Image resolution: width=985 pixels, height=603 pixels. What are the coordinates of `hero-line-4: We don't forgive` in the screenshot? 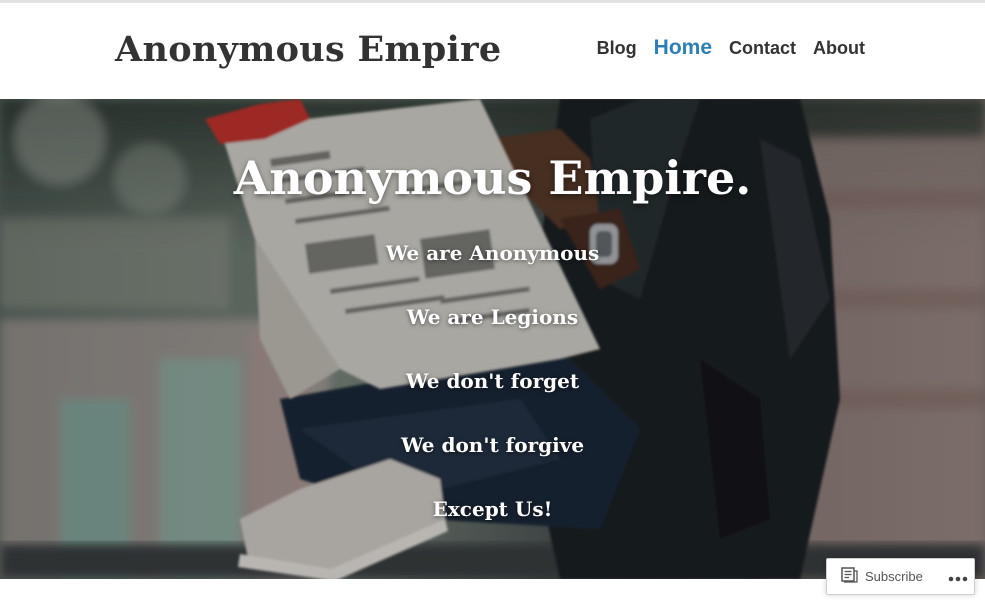 It's located at (492, 445).